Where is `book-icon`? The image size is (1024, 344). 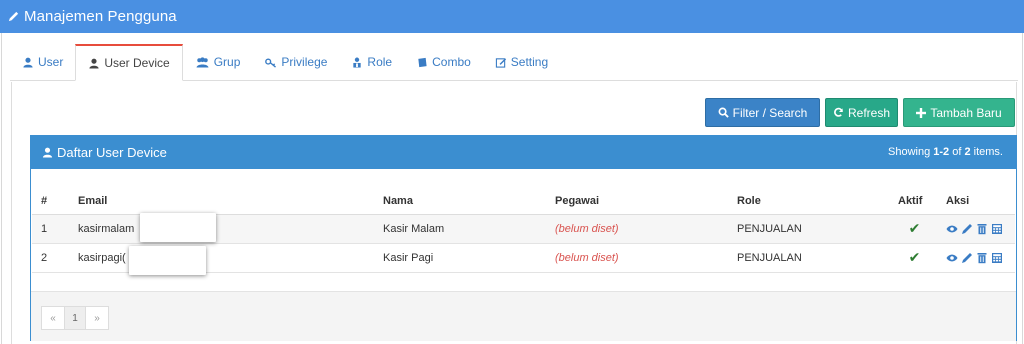
book-icon is located at coordinates (422, 62).